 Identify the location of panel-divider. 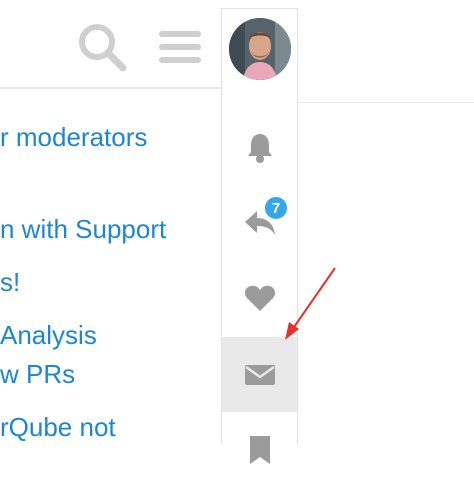
(386, 102).